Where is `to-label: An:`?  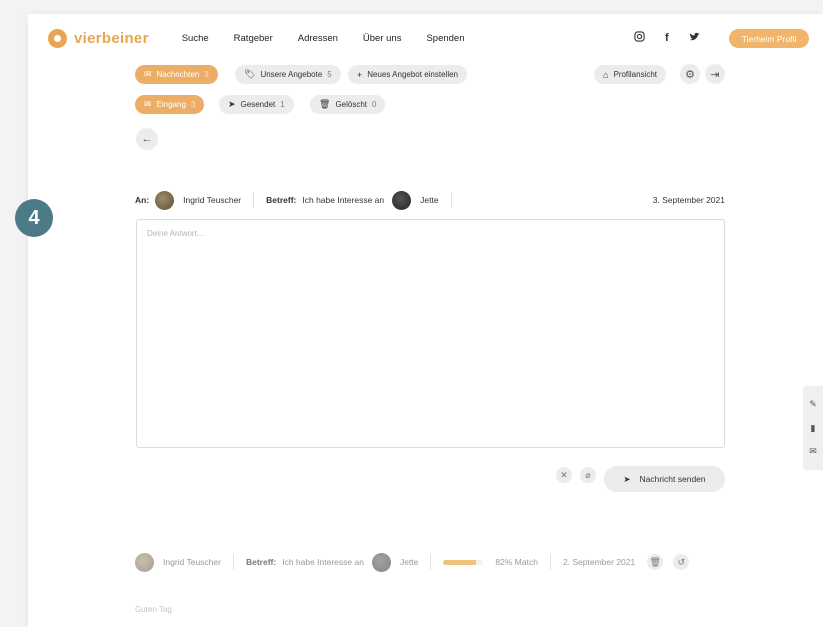
to-label: An: is located at coordinates (142, 200).